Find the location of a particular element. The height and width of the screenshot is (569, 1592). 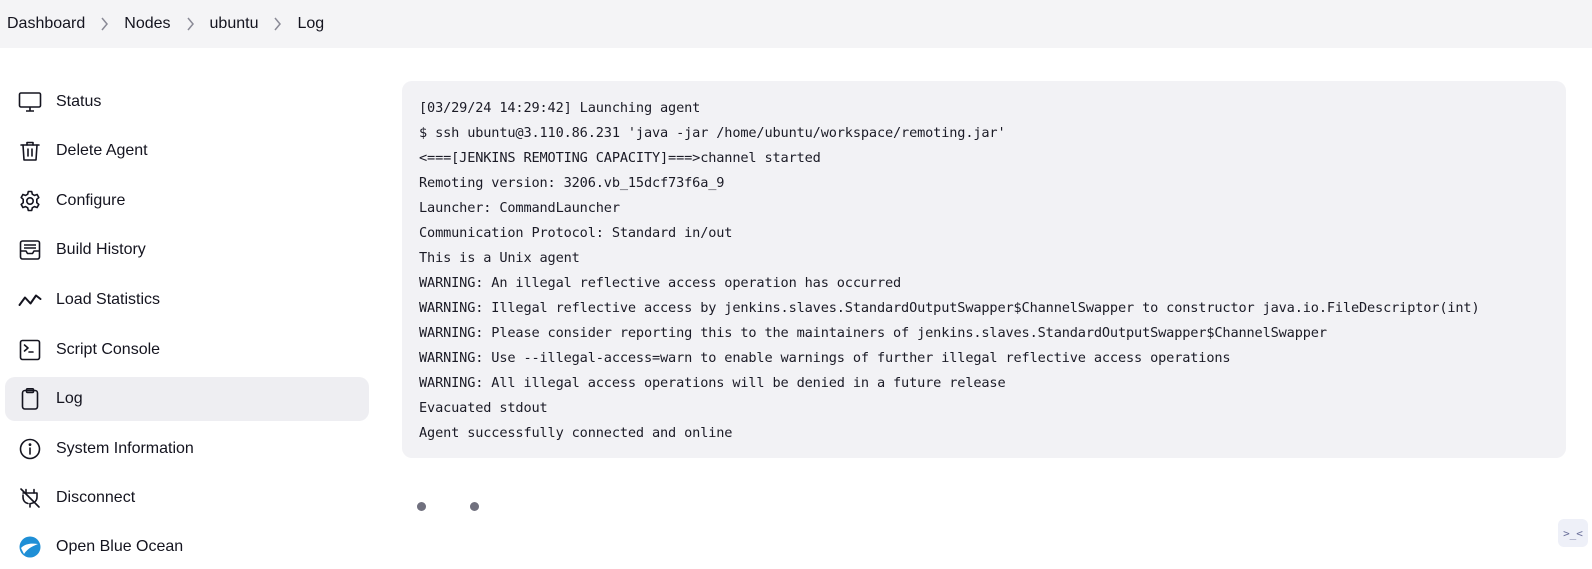

console-line: Remoting version: 3206.vb_15dcf73f6a_9 is located at coordinates (572, 183).